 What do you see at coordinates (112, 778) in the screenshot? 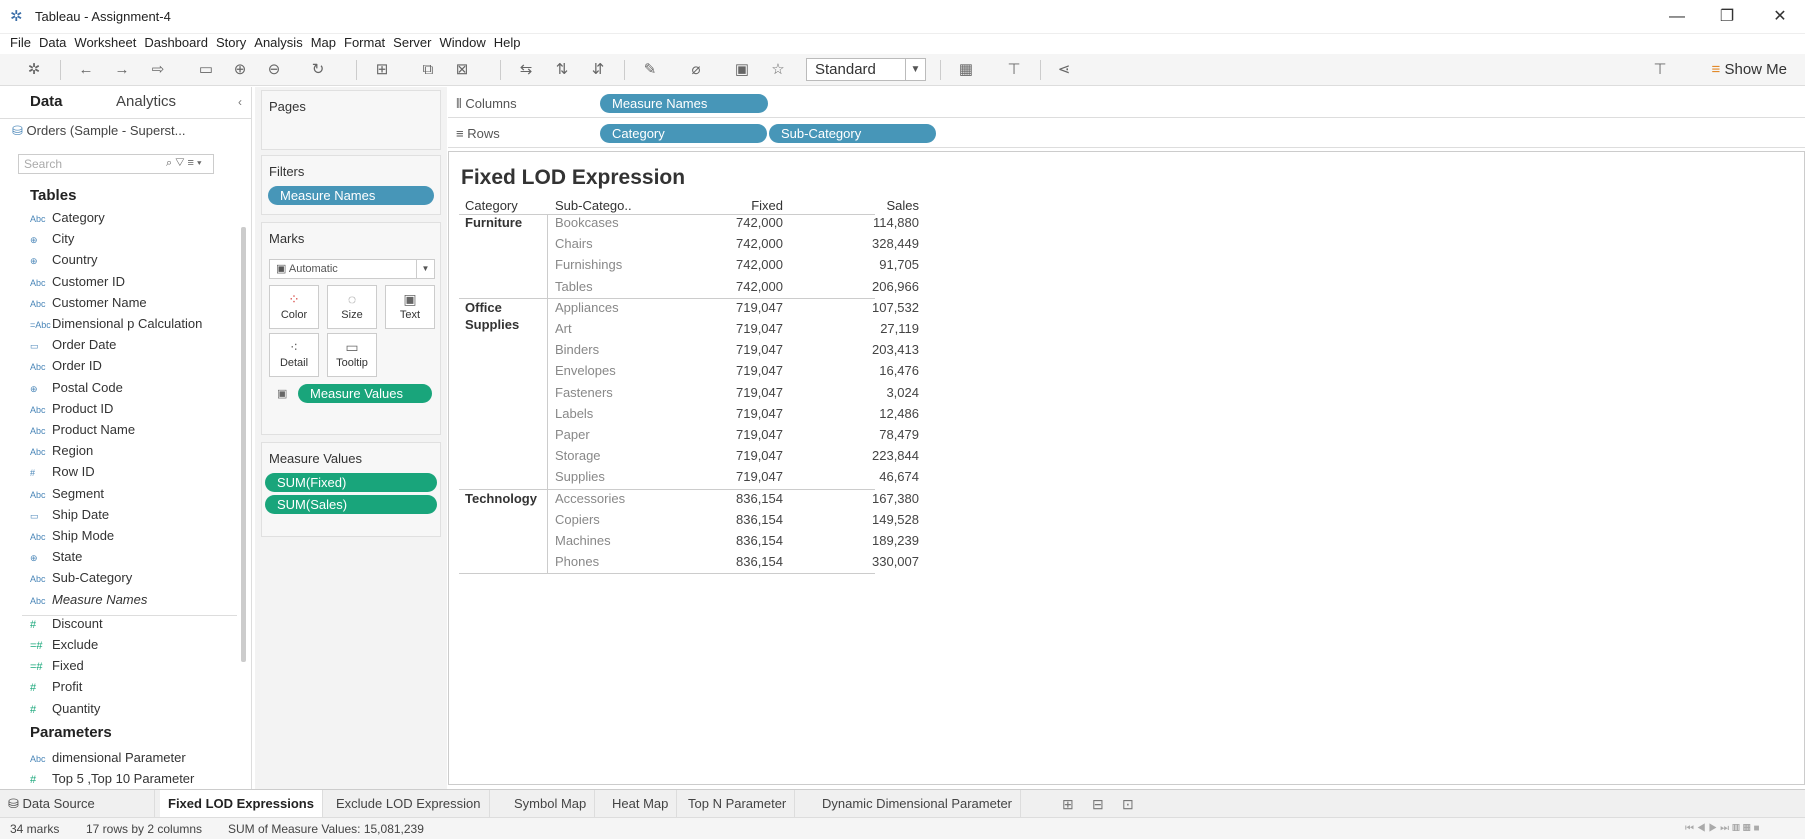
I see `field-top-5-top-10-parameter: # Top 5 ,Top 10 Parameter` at bounding box center [112, 778].